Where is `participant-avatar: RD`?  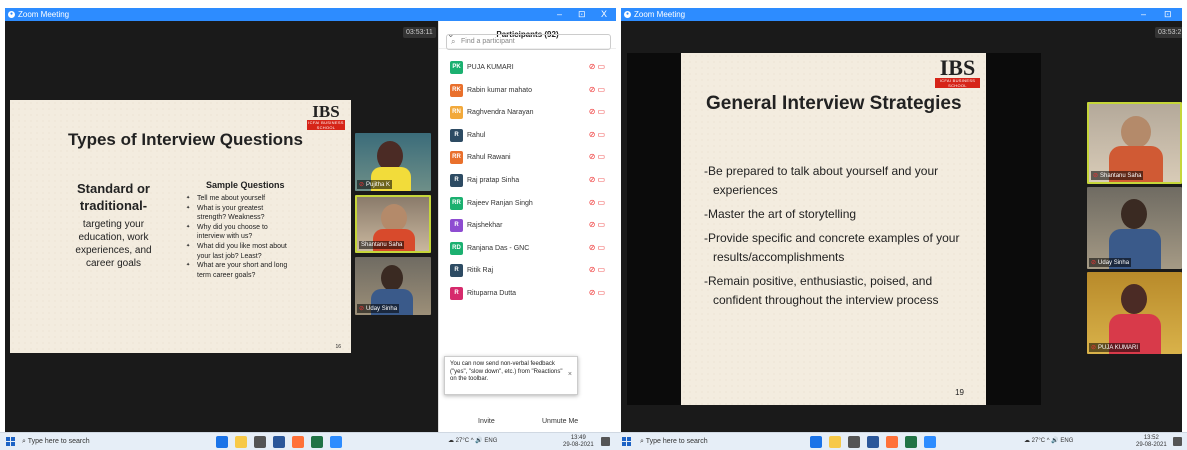
participant-avatar: RD is located at coordinates (456, 248).